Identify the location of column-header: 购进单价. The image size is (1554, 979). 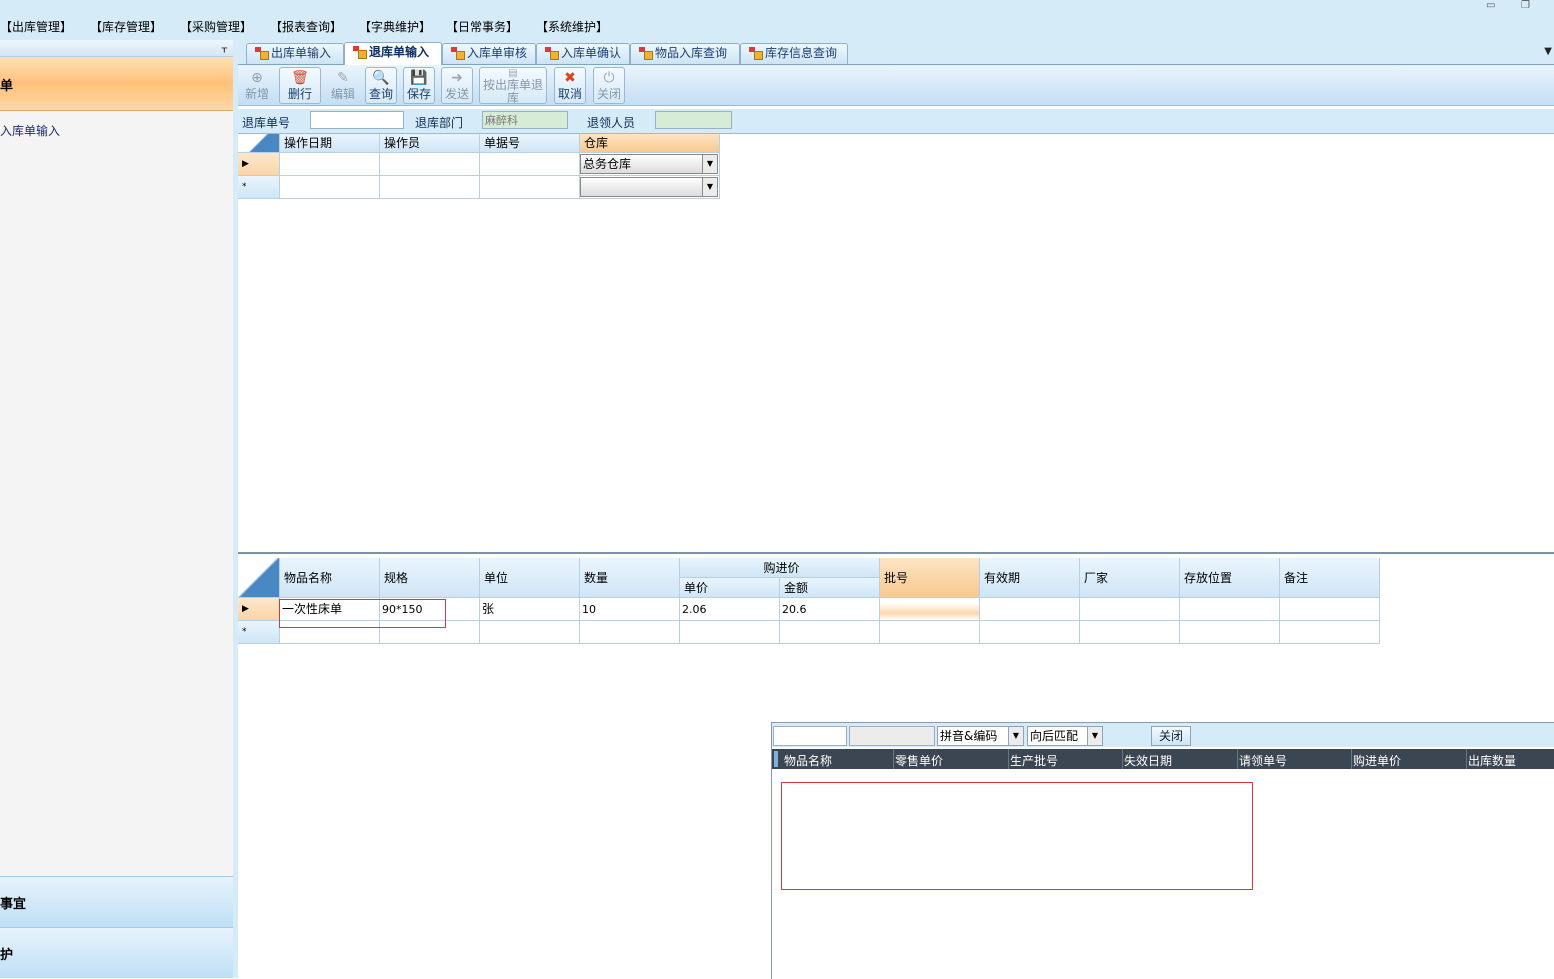
(1377, 760).